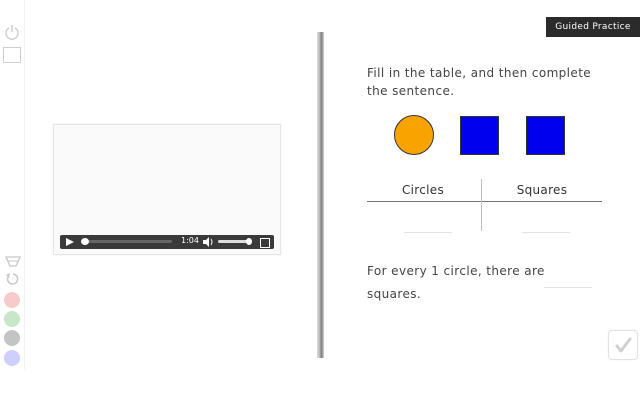 The width and height of the screenshot is (640, 400). What do you see at coordinates (12, 55) in the screenshot?
I see `rectangle-icon` at bounding box center [12, 55].